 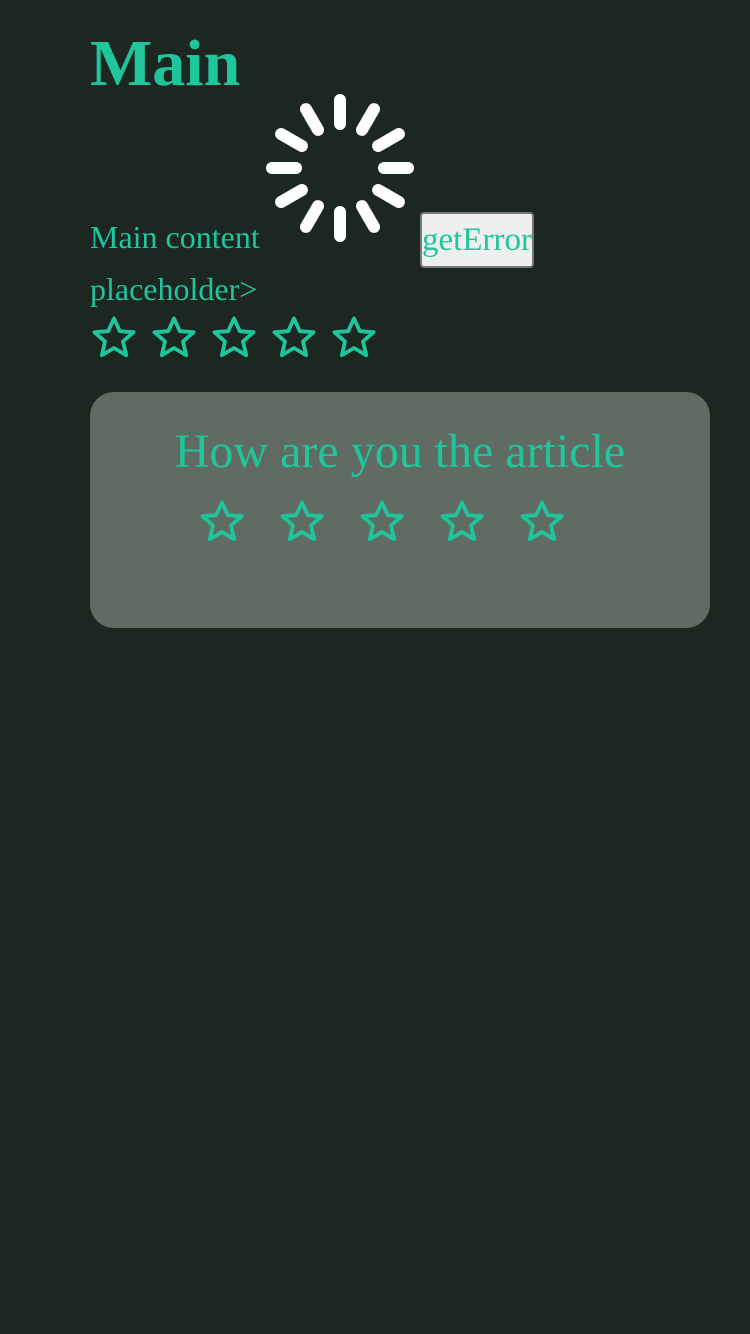 I want to click on star-rating-row, so click(x=234, y=339).